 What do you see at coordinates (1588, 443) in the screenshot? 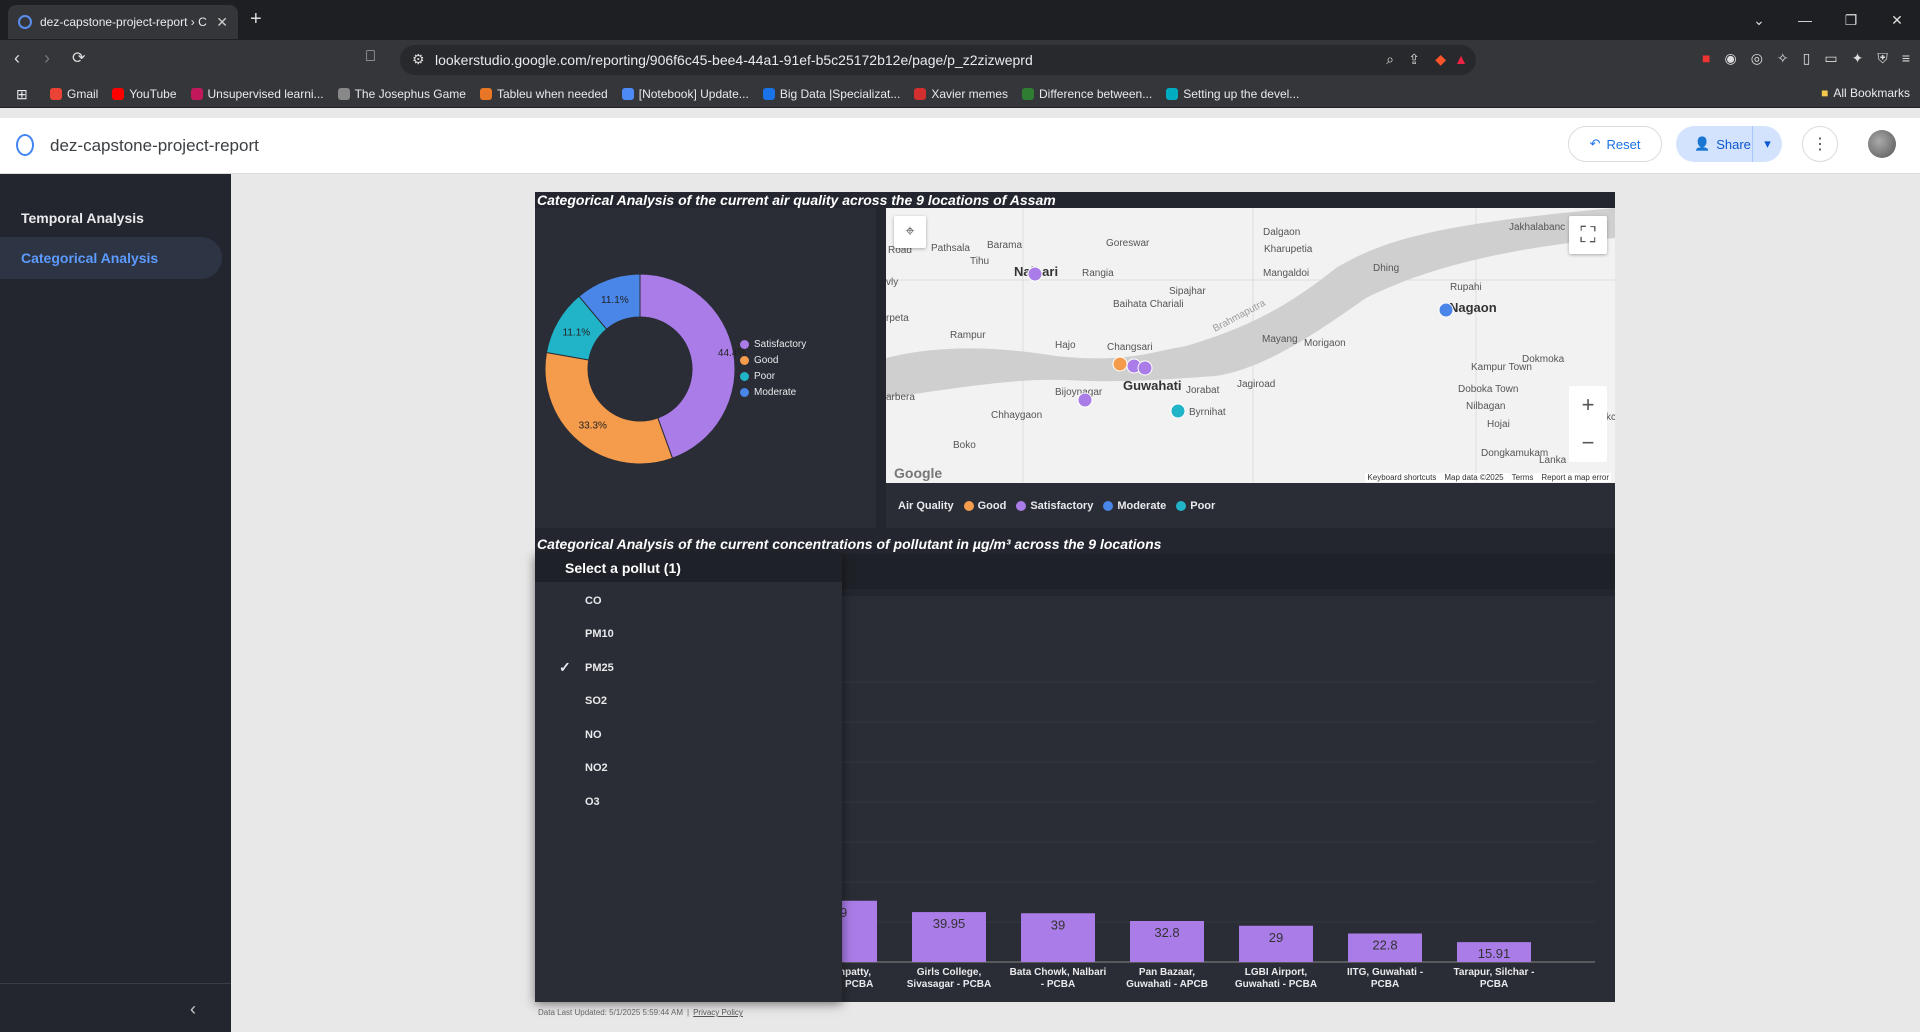
I see `zoom-out-icon: −` at bounding box center [1588, 443].